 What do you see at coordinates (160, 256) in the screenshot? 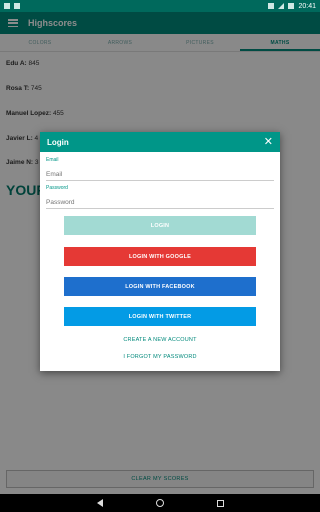
I see `login-google-button: LOGIN WITH GOOGLE` at bounding box center [160, 256].